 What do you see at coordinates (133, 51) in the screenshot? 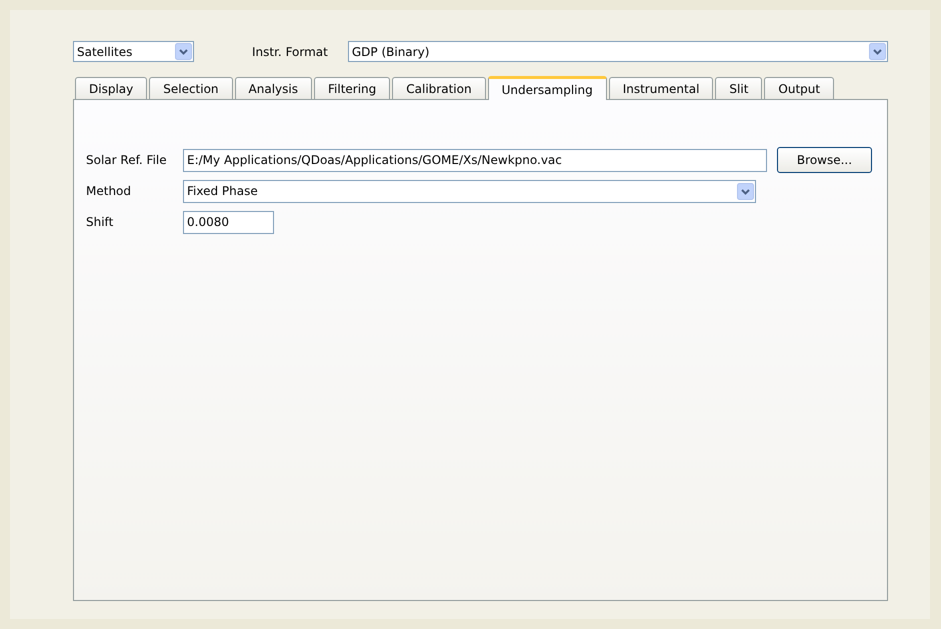
I see `mode-dropdown: Satellites` at bounding box center [133, 51].